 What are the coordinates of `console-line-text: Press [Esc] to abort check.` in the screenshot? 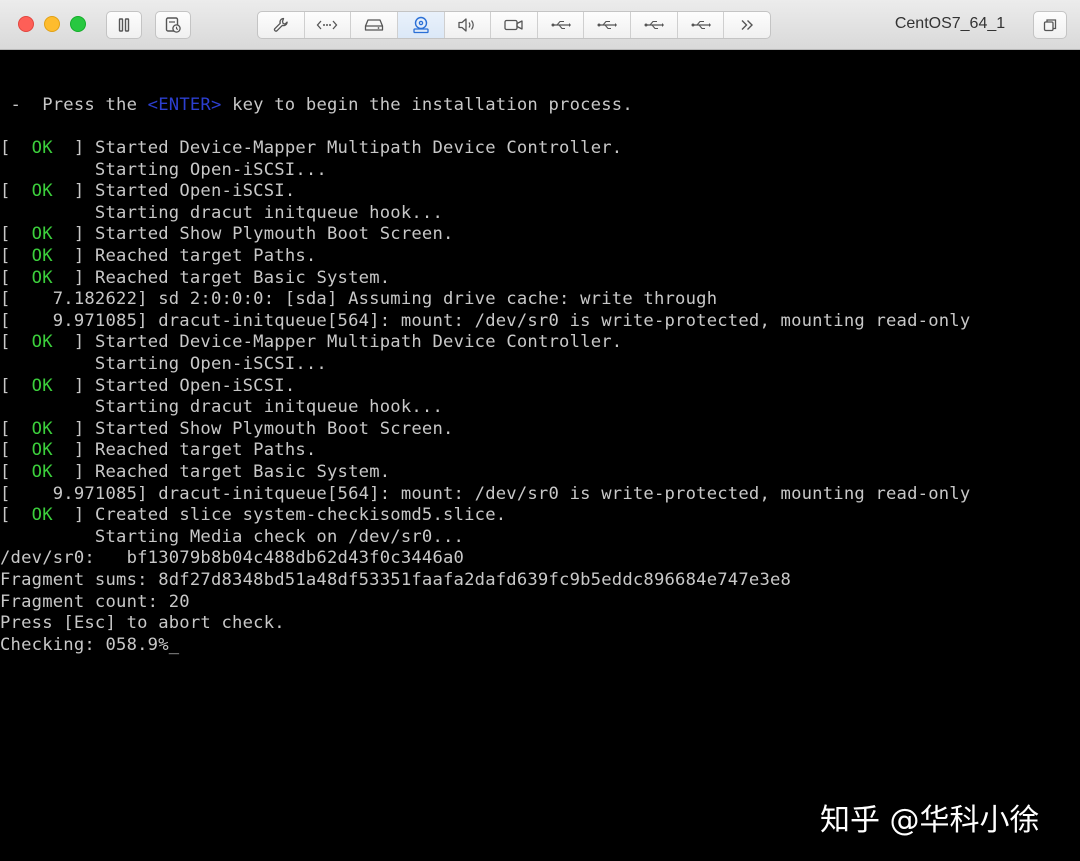 It's located at (142, 623).